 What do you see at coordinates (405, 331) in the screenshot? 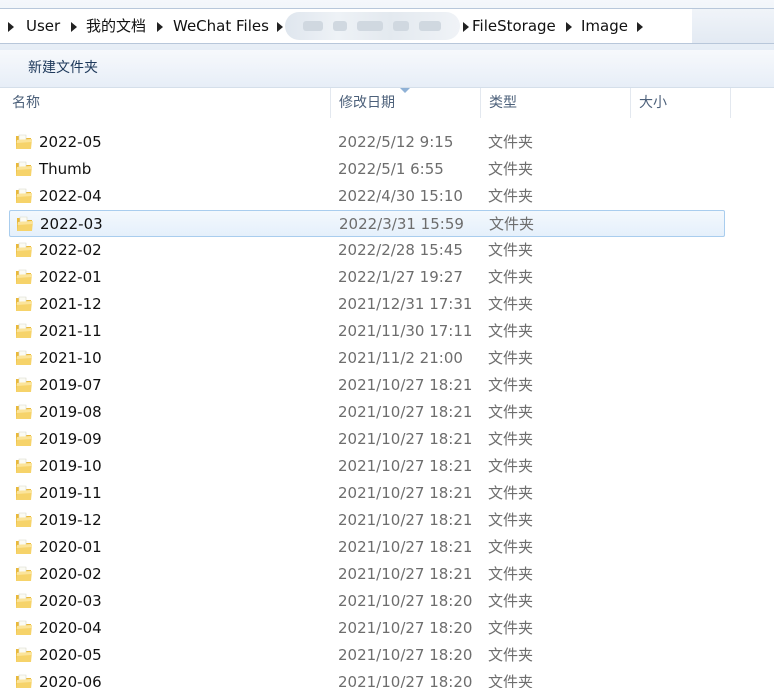
I see `file-modified-date: 2021/11/30 17:11` at bounding box center [405, 331].